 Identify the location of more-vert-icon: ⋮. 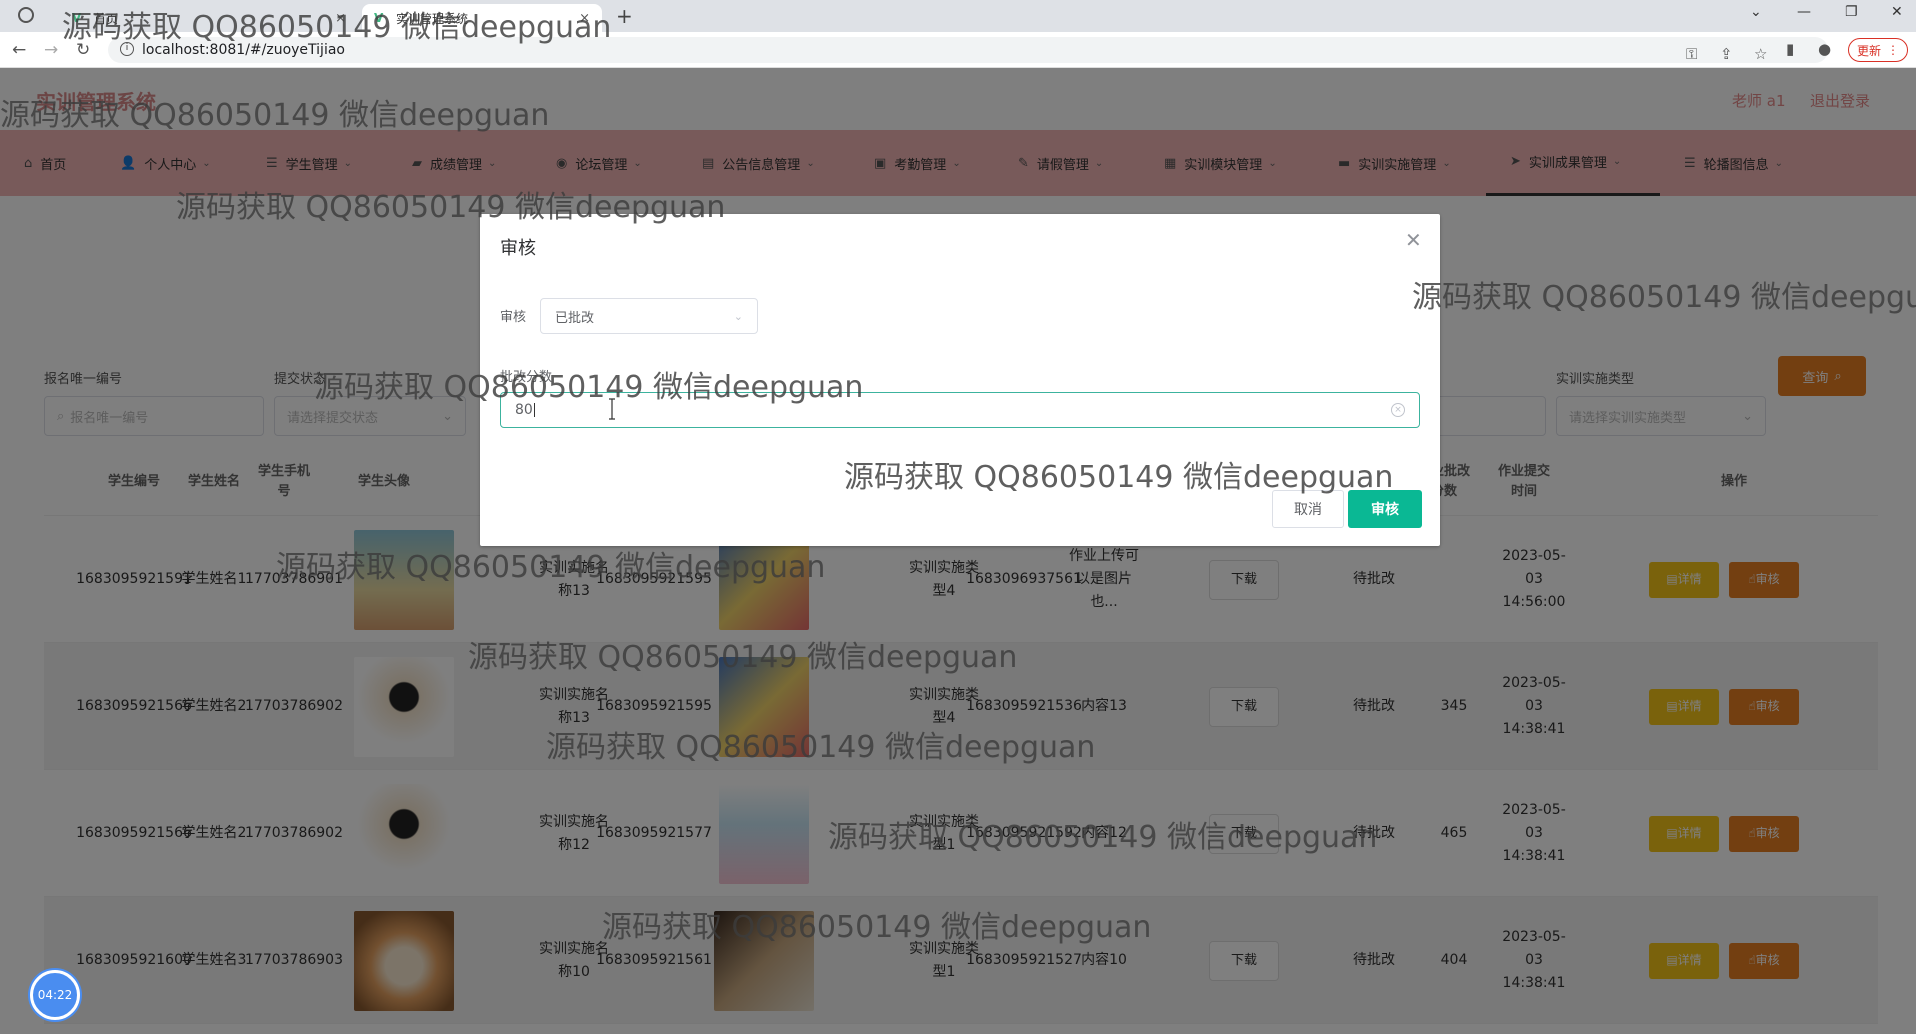
(1893, 50).